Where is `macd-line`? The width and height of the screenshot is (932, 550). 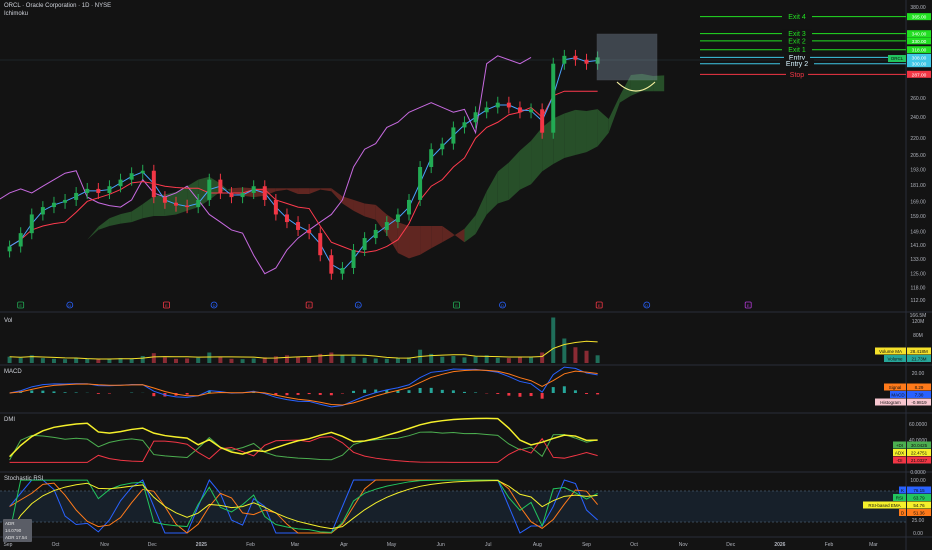
macd-line is located at coordinates (303, 387).